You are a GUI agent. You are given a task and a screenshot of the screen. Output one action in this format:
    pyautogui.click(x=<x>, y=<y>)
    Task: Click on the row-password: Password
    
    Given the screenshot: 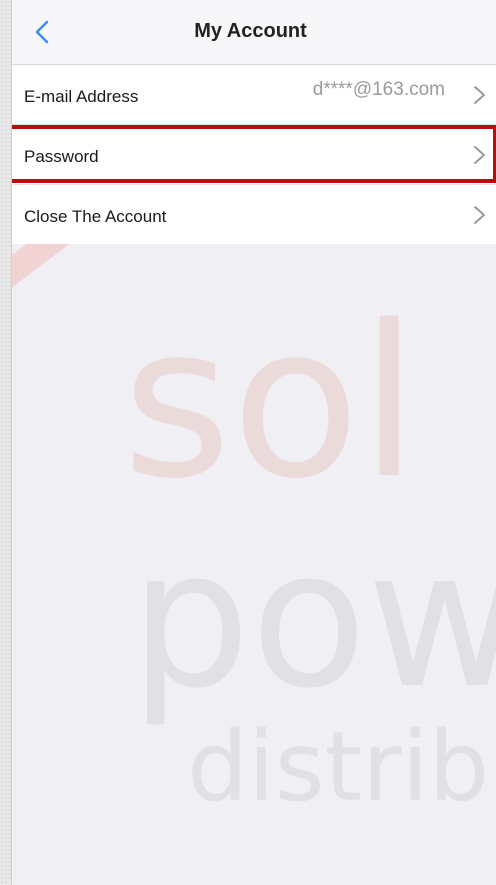 What is the action you would take?
    pyautogui.click(x=254, y=155)
    